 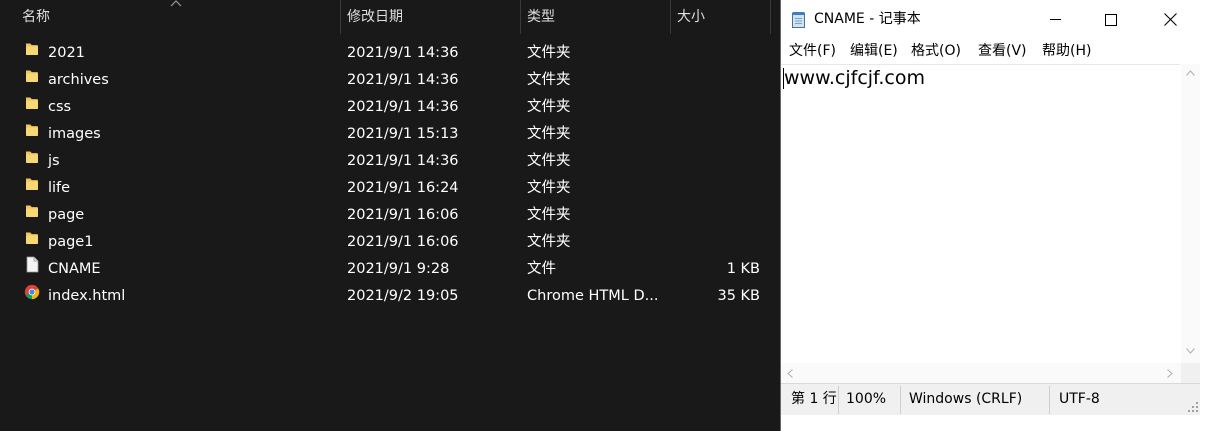 I want to click on close-icon, so click(x=1170, y=19).